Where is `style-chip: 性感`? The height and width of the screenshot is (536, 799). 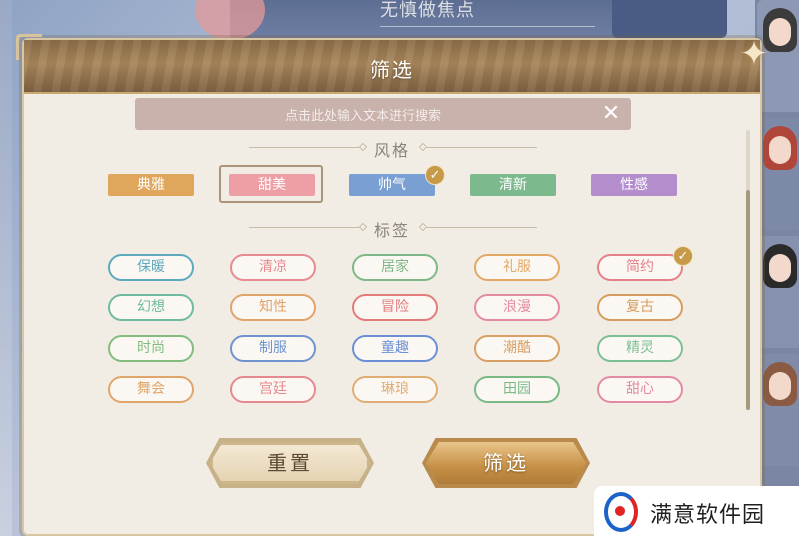
style-chip: 性感 is located at coordinates (634, 185).